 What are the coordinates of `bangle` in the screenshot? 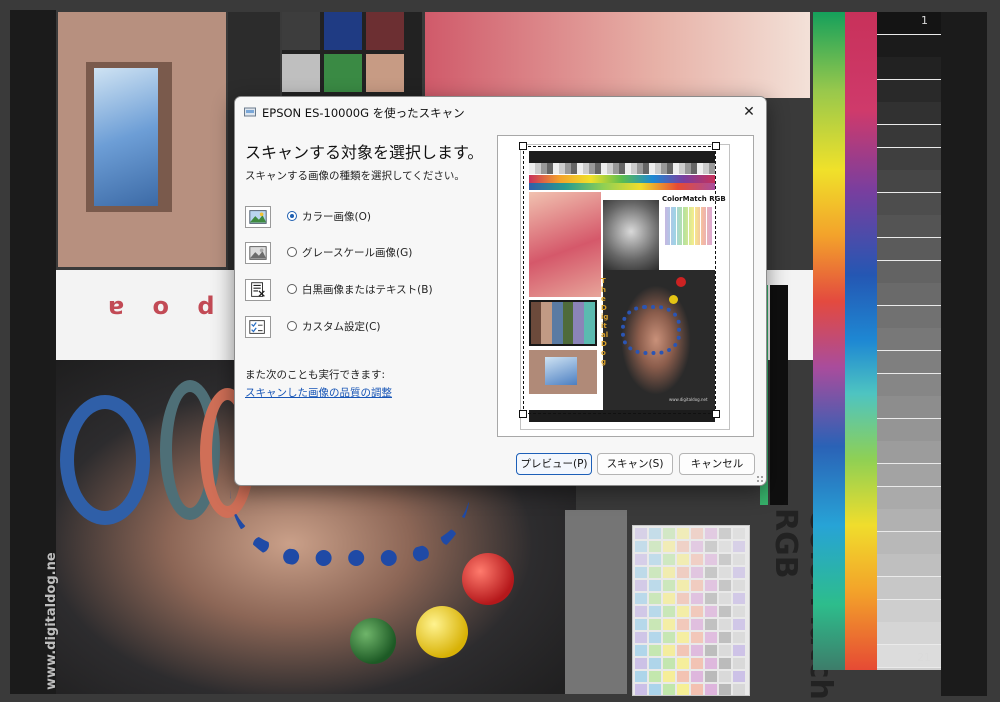 It's located at (105, 460).